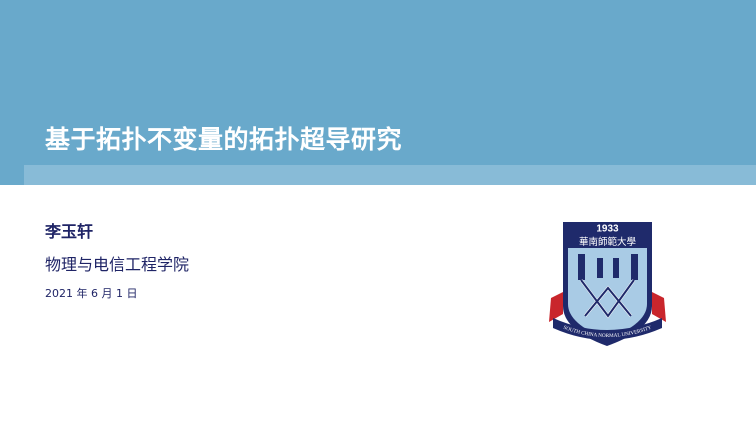 The image size is (756, 425). What do you see at coordinates (607, 242) in the screenshot?
I see `emblem-cn-name: 華南師範大學` at bounding box center [607, 242].